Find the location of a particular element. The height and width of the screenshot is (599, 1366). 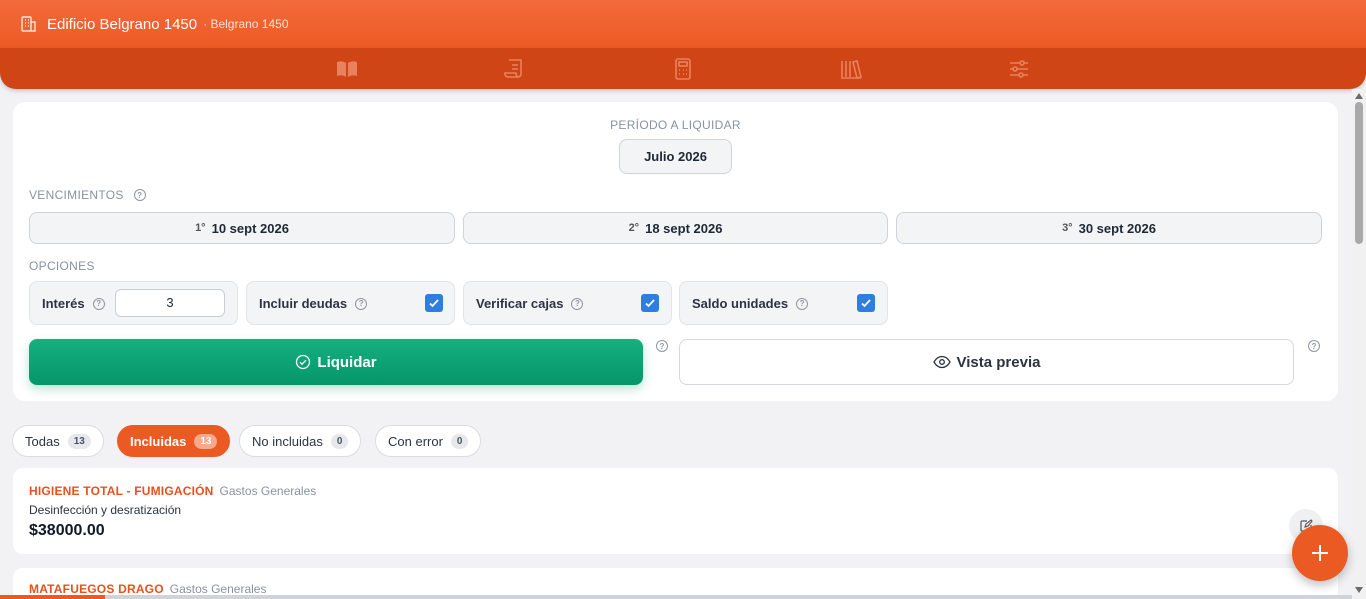

vista-previa-button: Vista previa is located at coordinates (986, 362).